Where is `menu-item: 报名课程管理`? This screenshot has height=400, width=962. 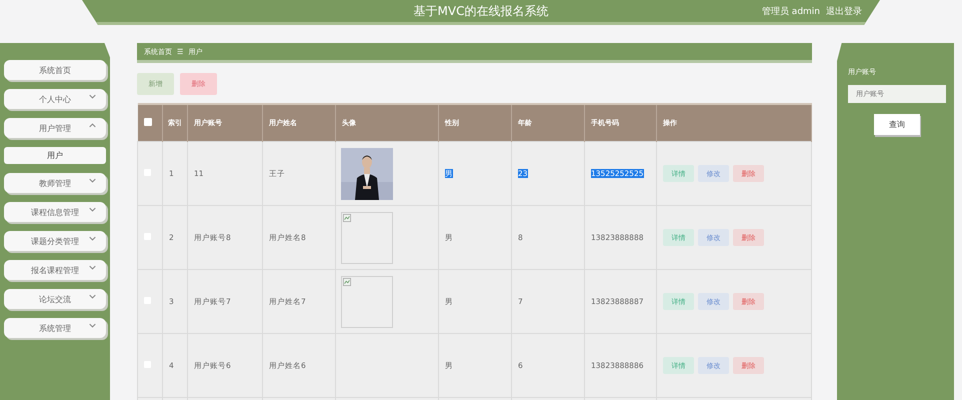
menu-item: 报名课程管理 is located at coordinates (55, 270).